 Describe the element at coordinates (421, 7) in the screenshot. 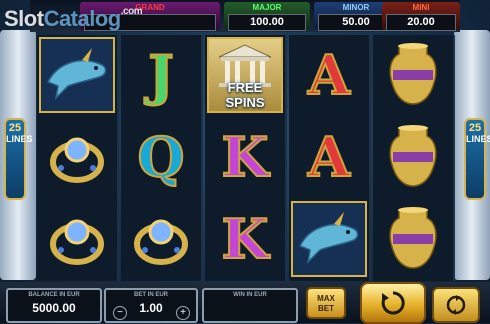

I see `jackpot-mini-label: MINI` at that location.